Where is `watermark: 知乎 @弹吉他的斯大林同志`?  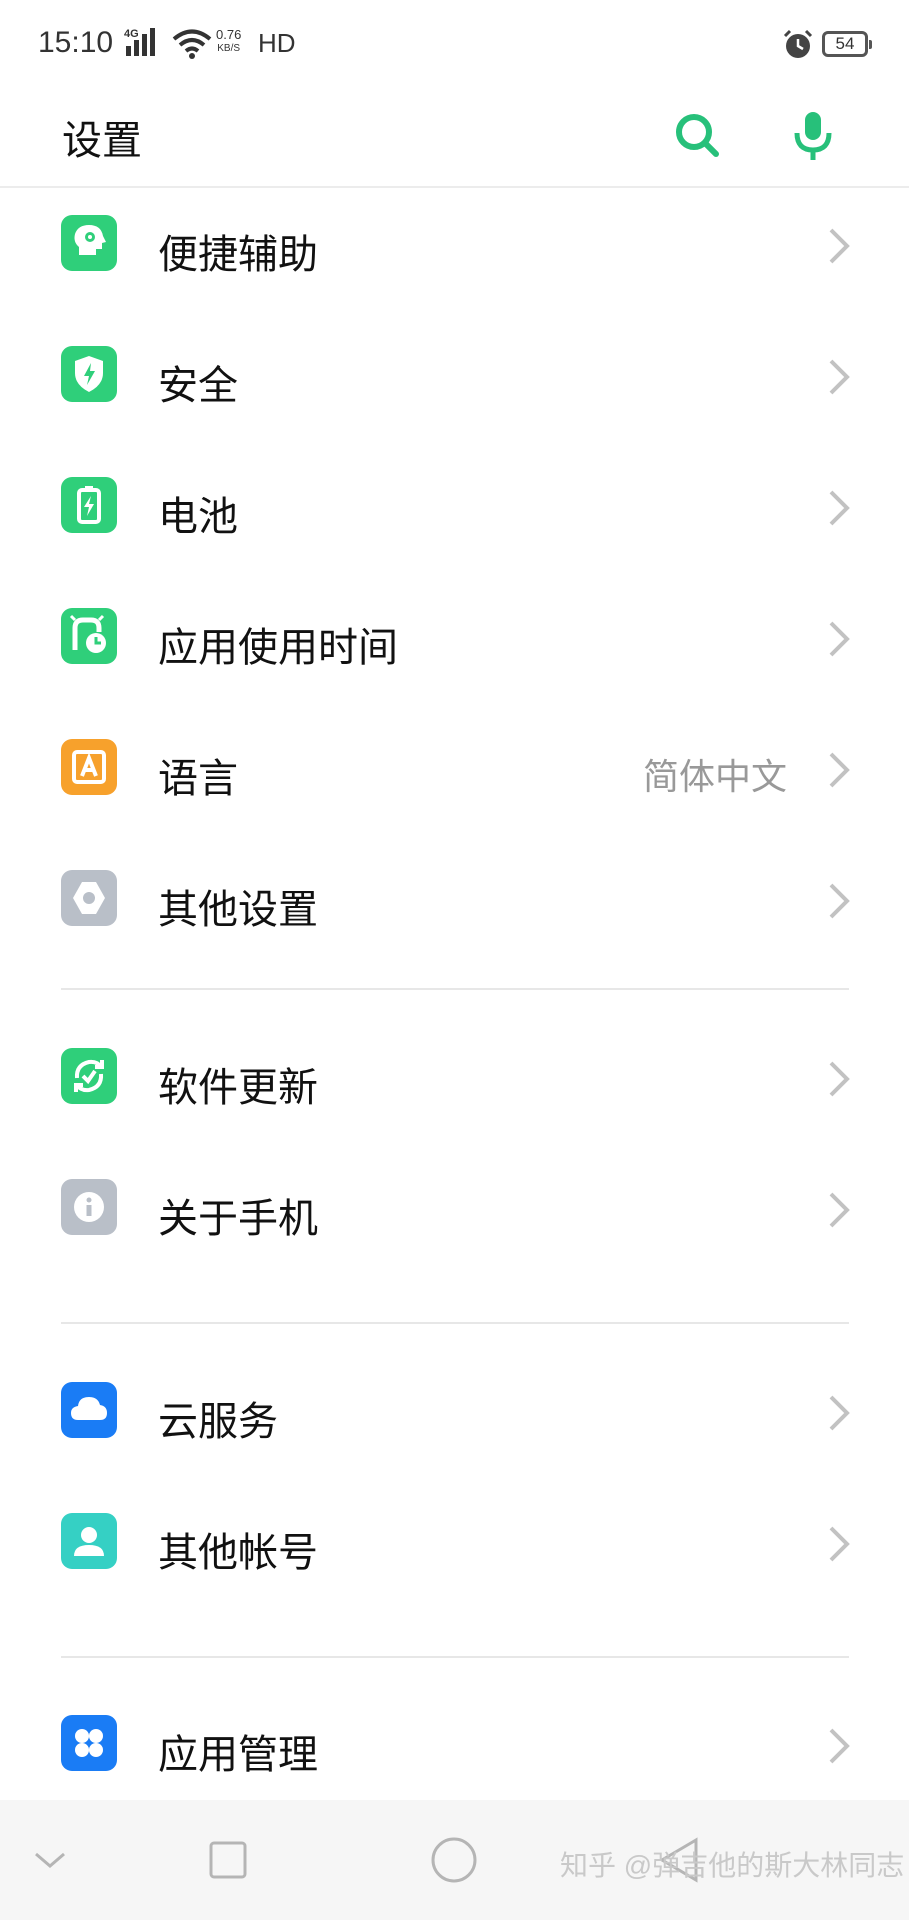
watermark: 知乎 @弹吉他的斯大林同志 is located at coordinates (732, 1865).